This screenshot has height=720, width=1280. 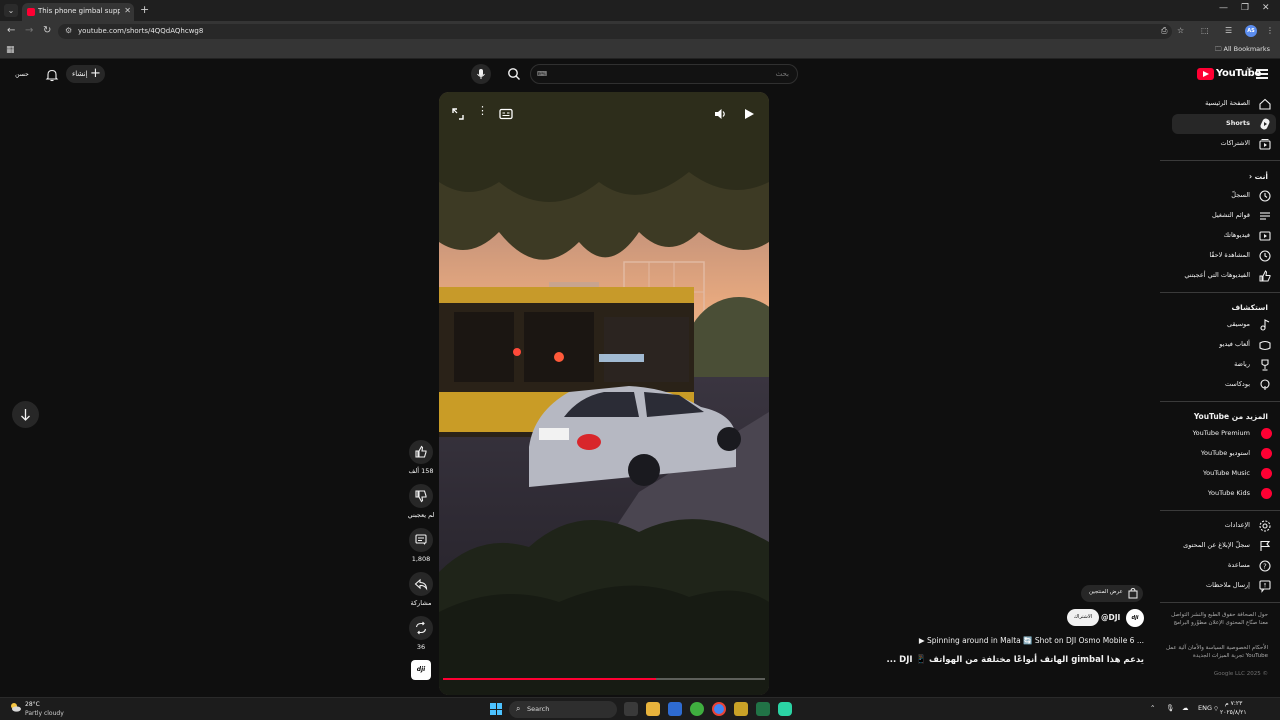 What do you see at coordinates (1266, 8) in the screenshot?
I see `close-window-button: ✕` at bounding box center [1266, 8].